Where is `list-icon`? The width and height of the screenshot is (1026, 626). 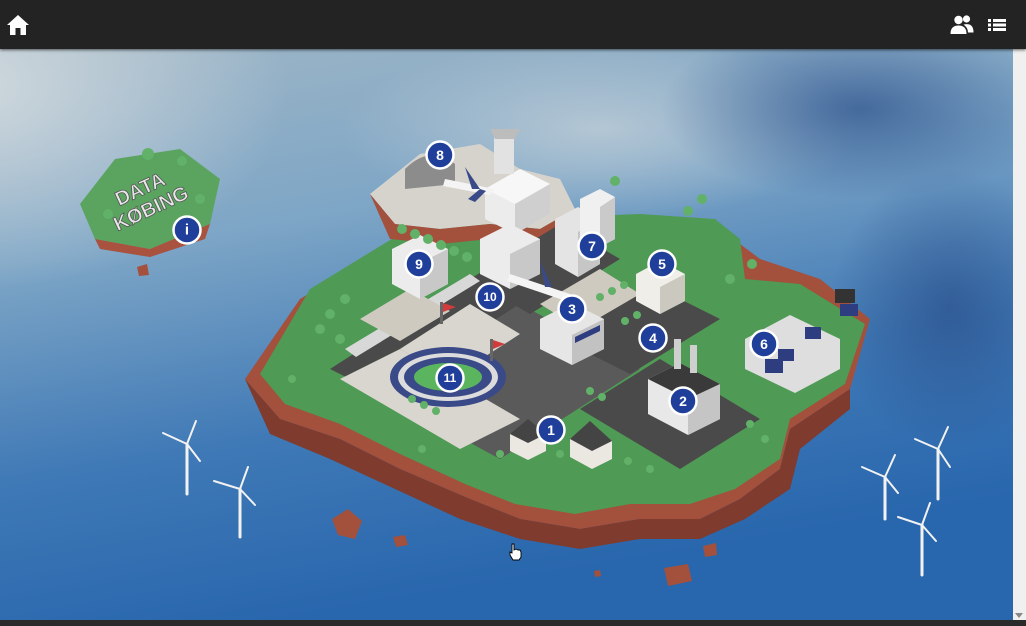
list-icon is located at coordinates (997, 25).